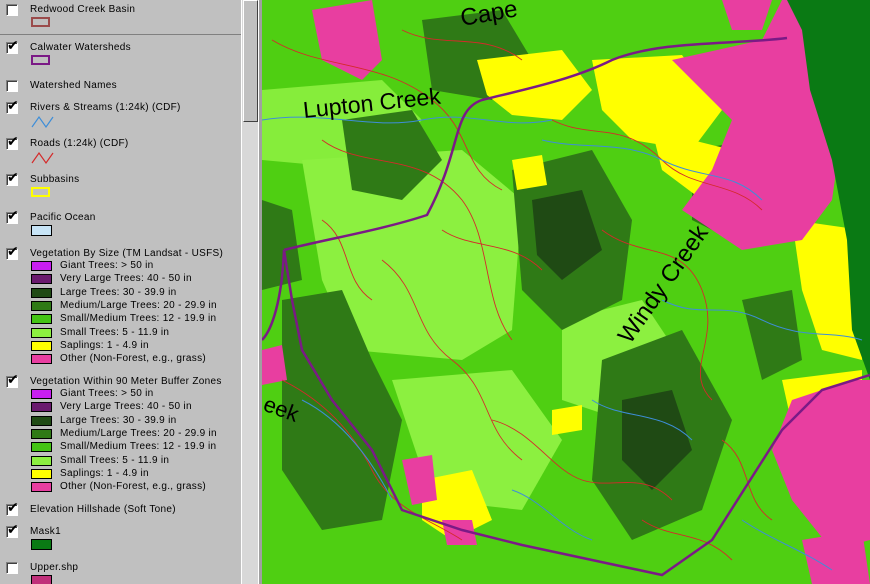 Image resolution: width=870 pixels, height=584 pixels. What do you see at coordinates (80, 47) in the screenshot?
I see `layer-name: Calwater Watersheds` at bounding box center [80, 47].